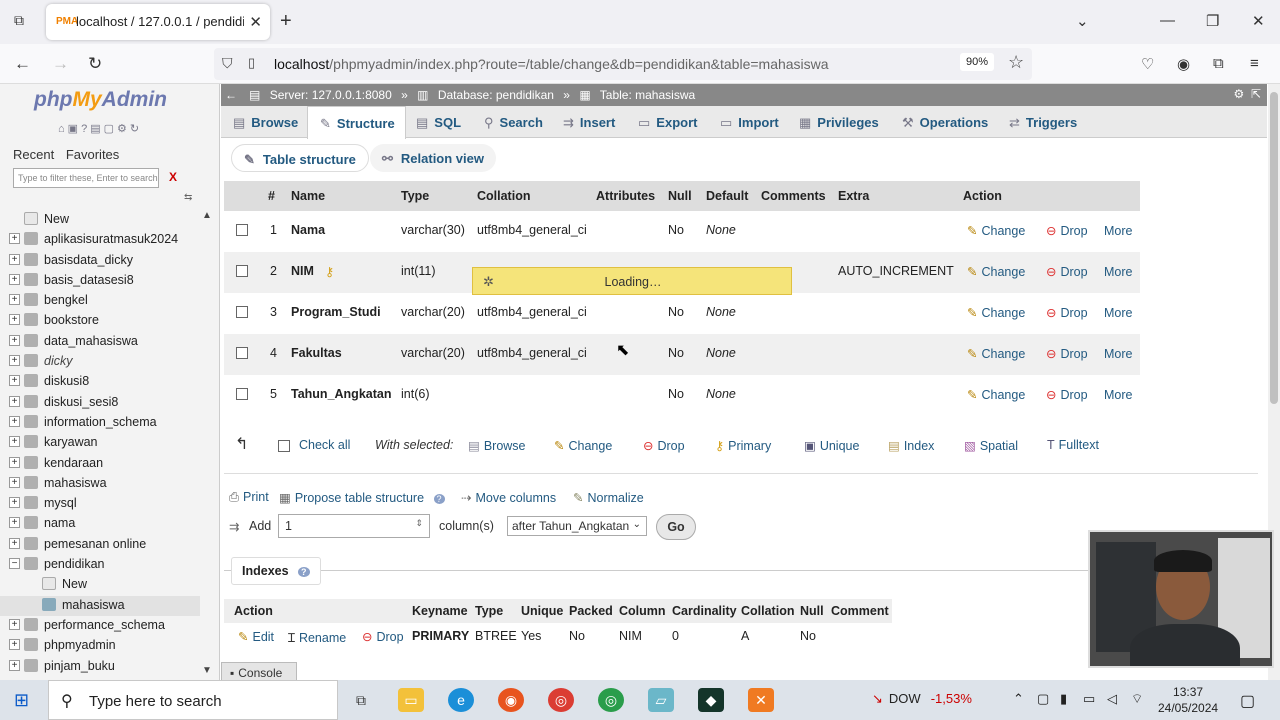  Describe the element at coordinates (92, 154) in the screenshot. I see `favorites-tab: Favorites` at that location.